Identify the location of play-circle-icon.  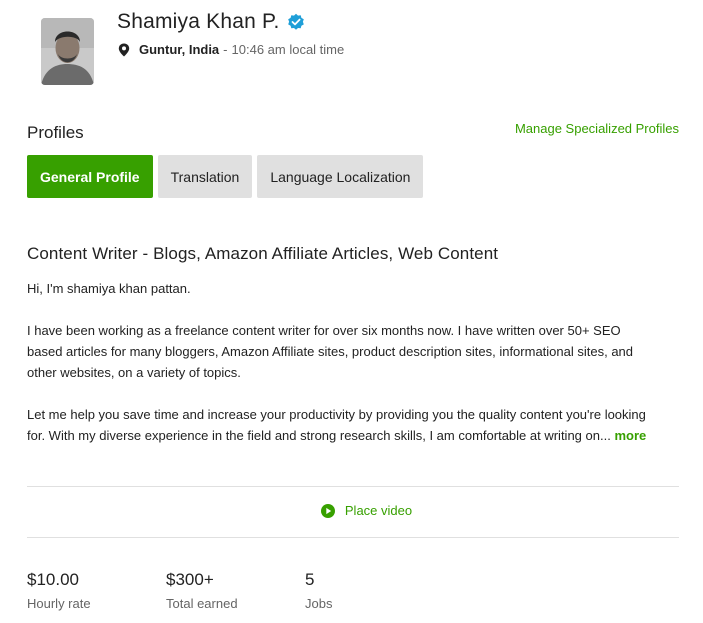
(327, 510).